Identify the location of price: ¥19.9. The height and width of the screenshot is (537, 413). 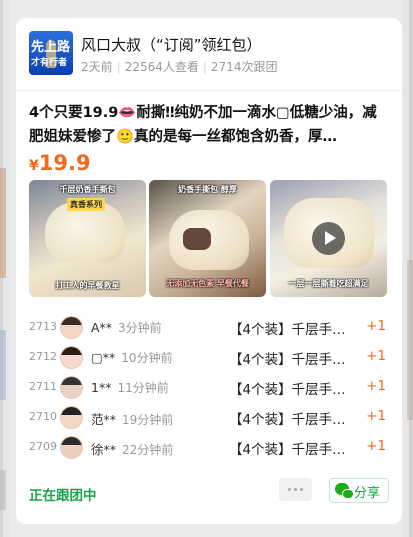
(60, 163).